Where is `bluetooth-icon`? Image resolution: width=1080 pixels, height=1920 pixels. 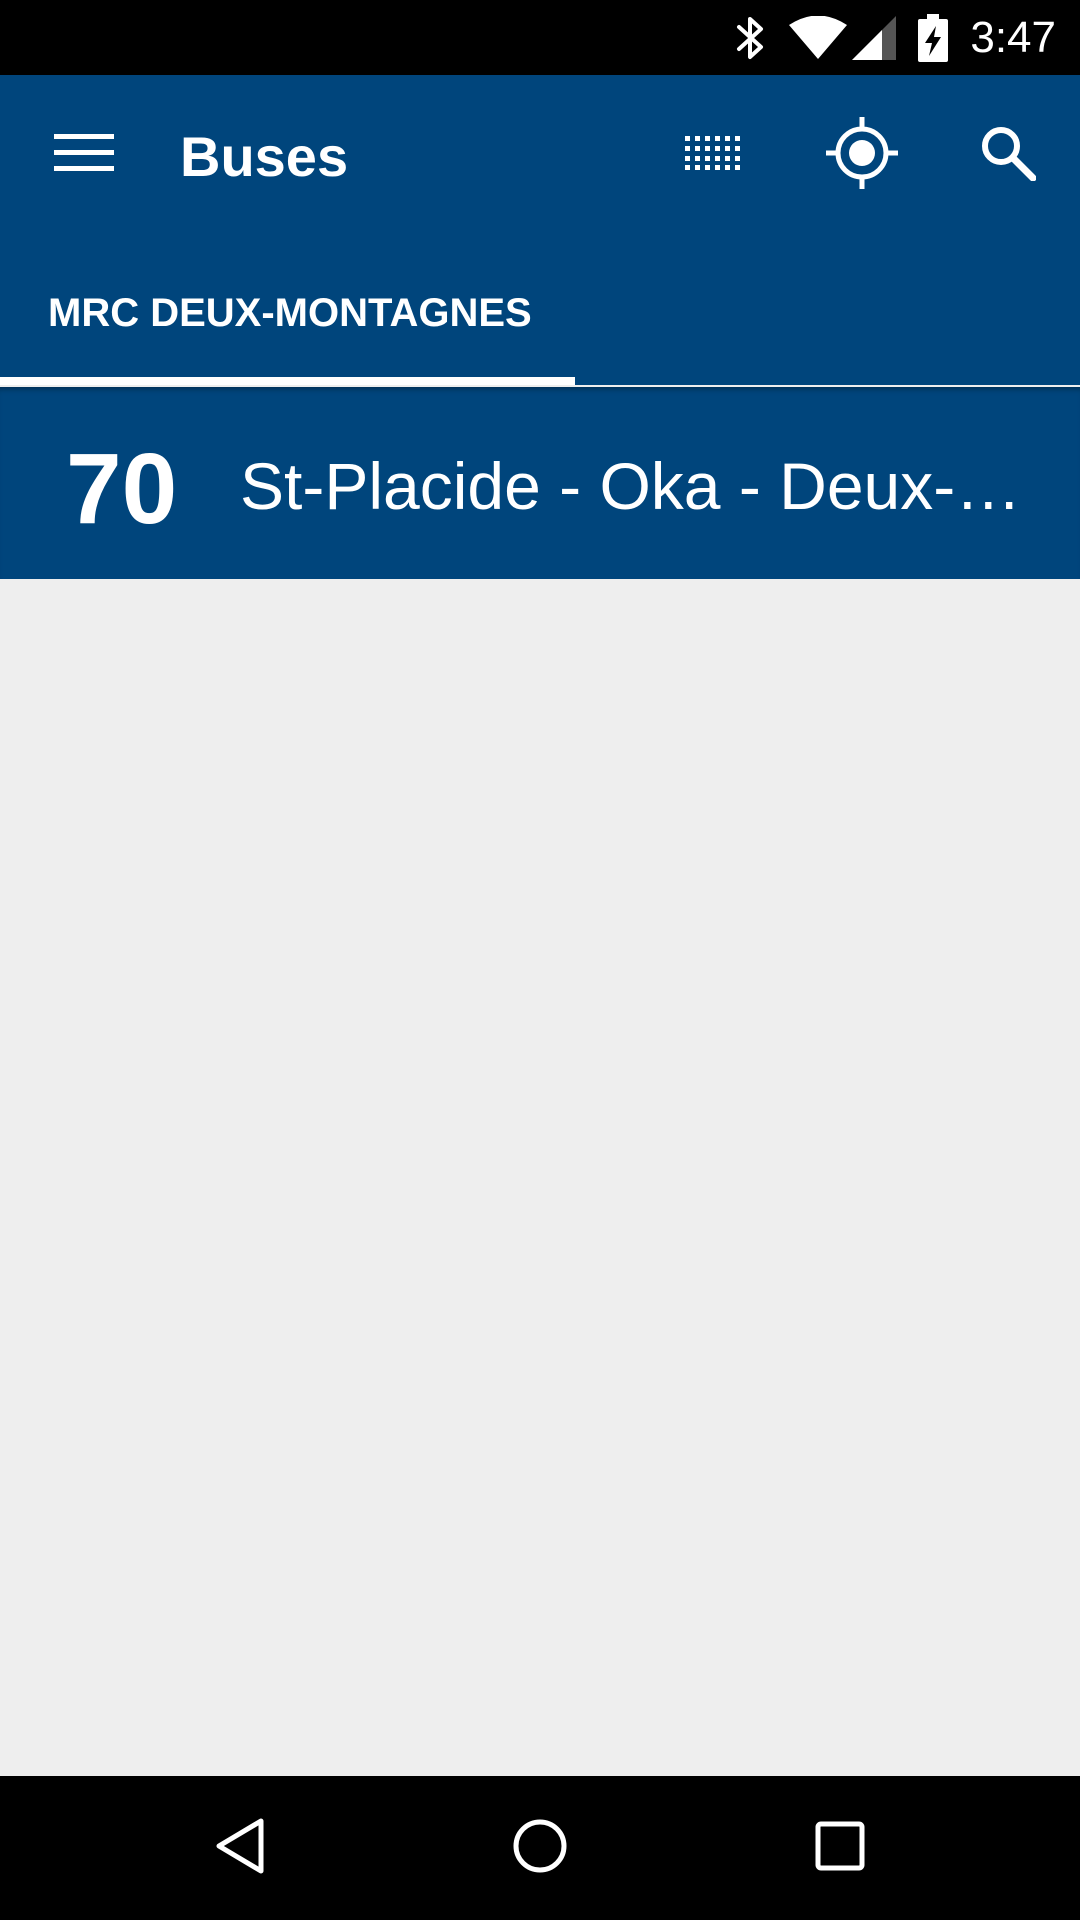 bluetooth-icon is located at coordinates (751, 38).